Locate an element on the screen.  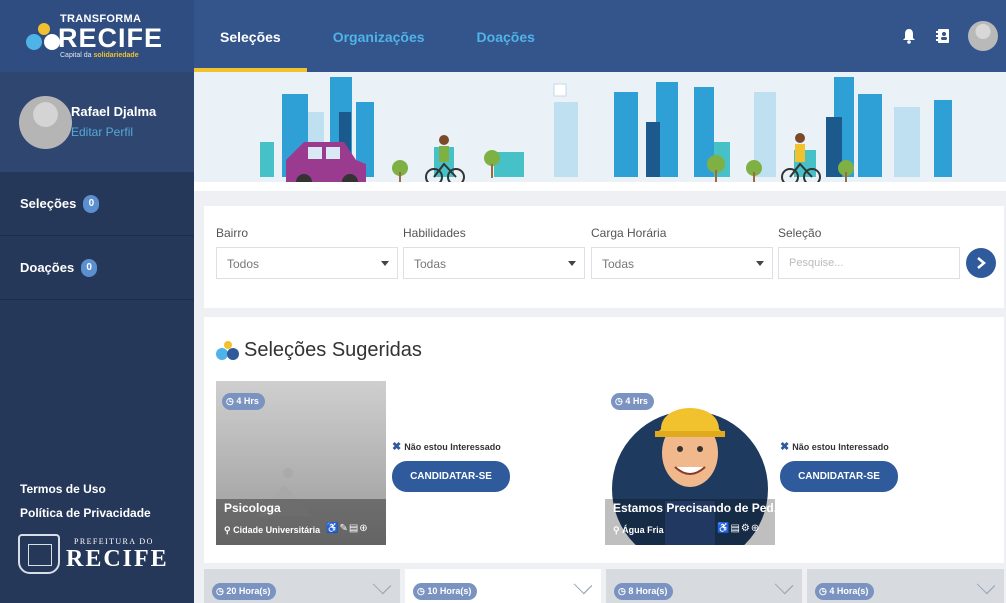
profile-name: Rafael Djalma is located at coordinates (114, 111).